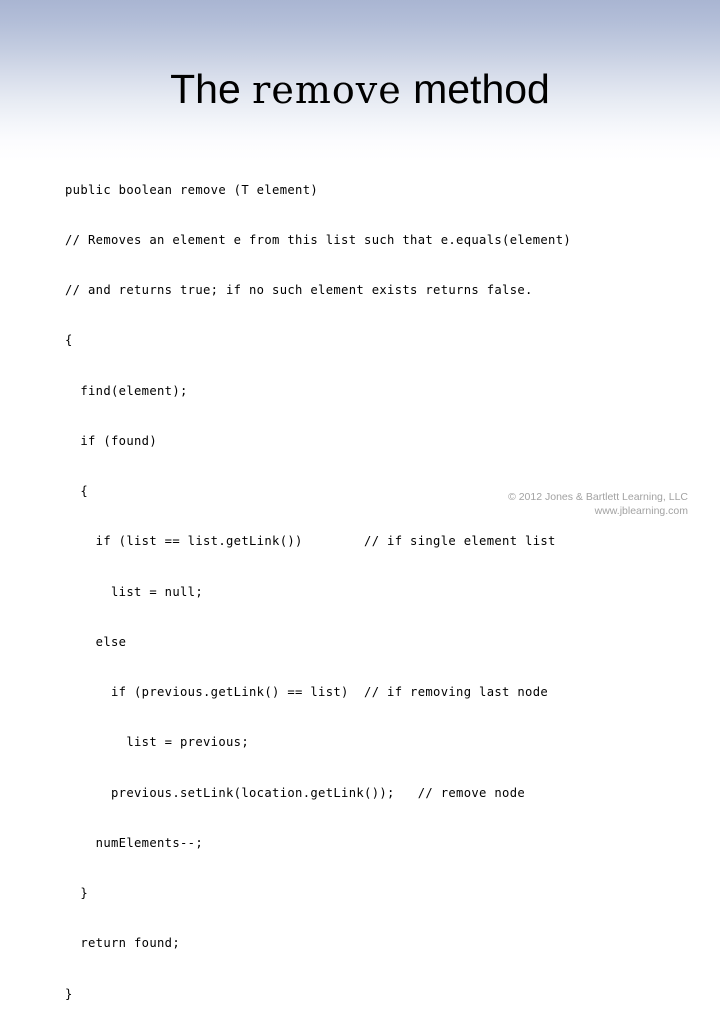  What do you see at coordinates (96, 641) in the screenshot?
I see `code-line: else` at bounding box center [96, 641].